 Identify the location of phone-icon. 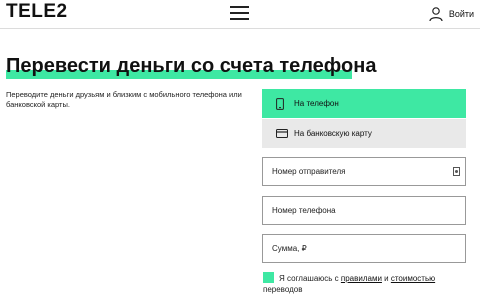
(280, 103).